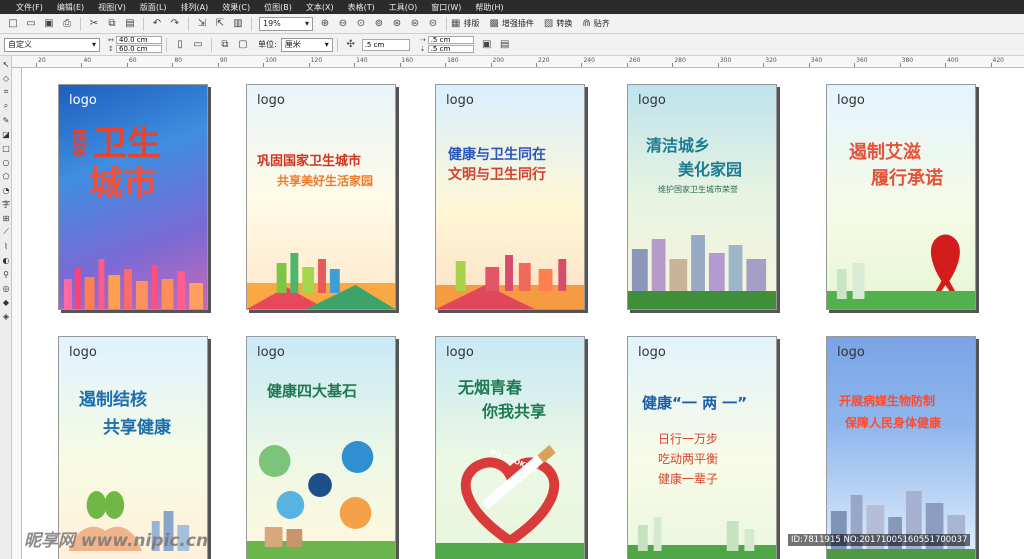  Describe the element at coordinates (321, 281) in the screenshot. I see `city-skyline` at that location.